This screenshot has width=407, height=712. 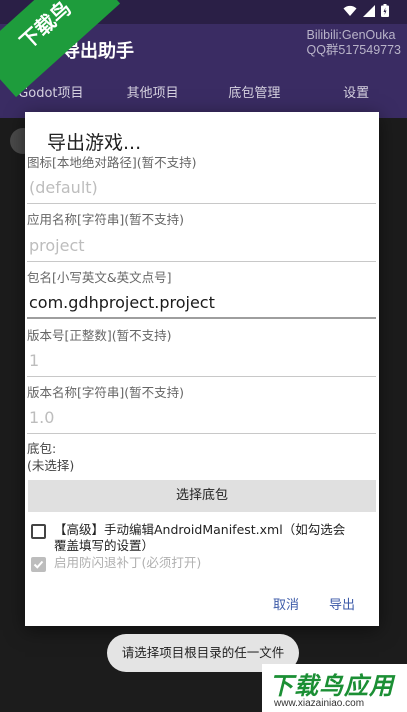 What do you see at coordinates (314, 603) in the screenshot?
I see `dialog-actions: 取消 导出` at bounding box center [314, 603].